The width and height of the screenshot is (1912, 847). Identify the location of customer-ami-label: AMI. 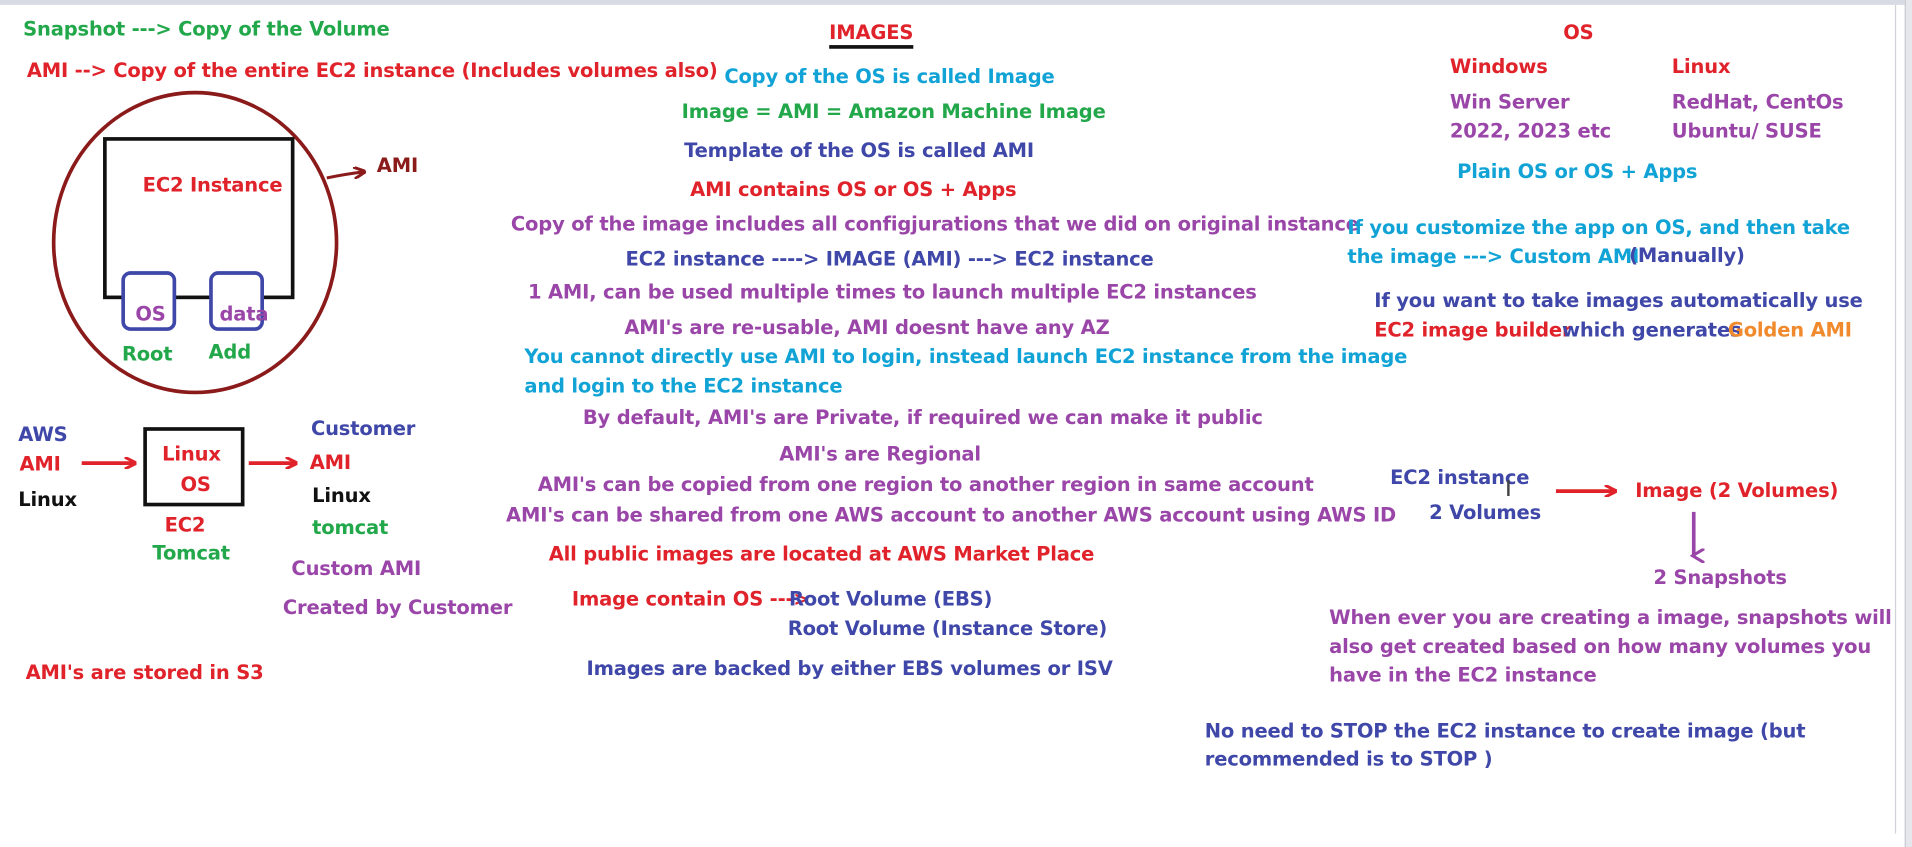
(330, 462).